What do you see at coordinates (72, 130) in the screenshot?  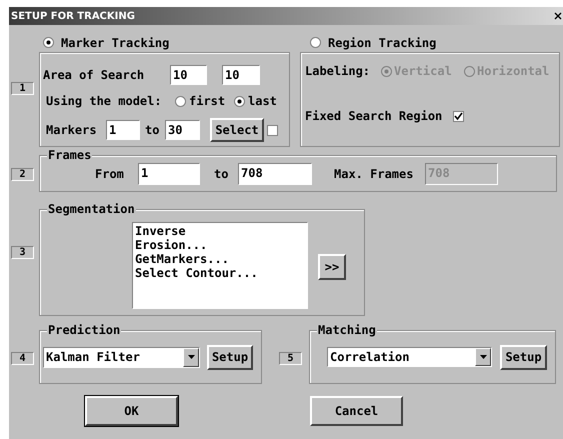 I see `field-label: Markers` at bounding box center [72, 130].